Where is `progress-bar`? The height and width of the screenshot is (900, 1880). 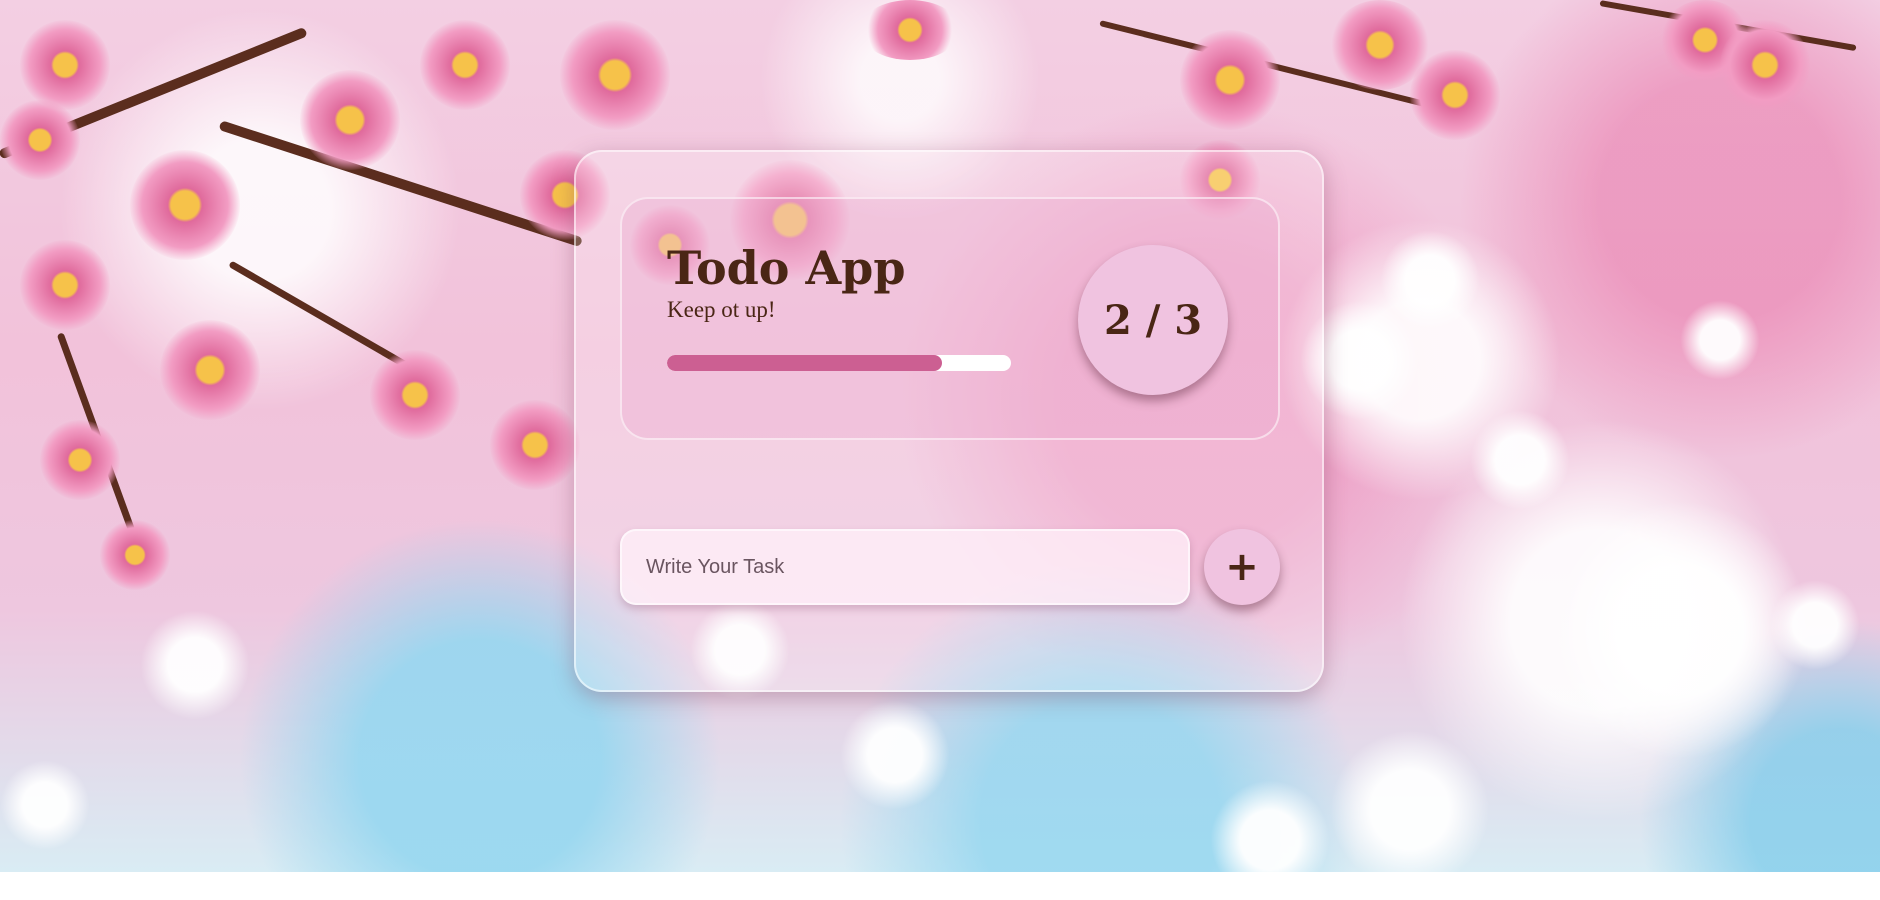 progress-bar is located at coordinates (839, 363).